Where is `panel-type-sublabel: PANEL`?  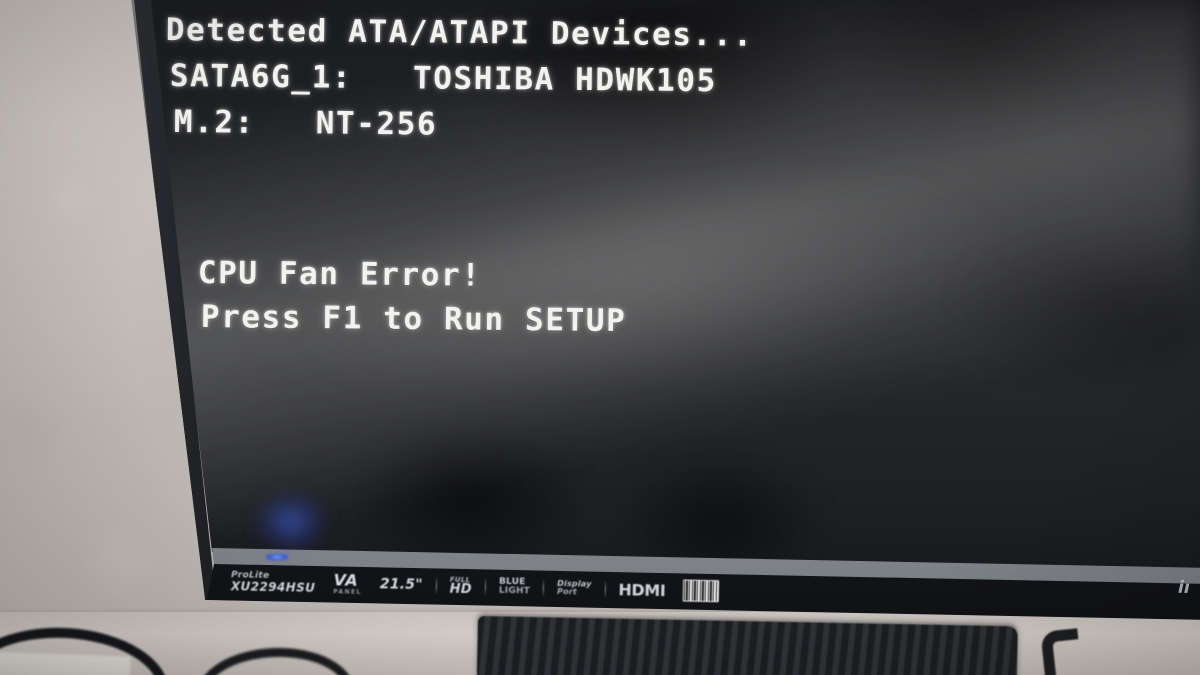
panel-type-sublabel: PANEL is located at coordinates (347, 591).